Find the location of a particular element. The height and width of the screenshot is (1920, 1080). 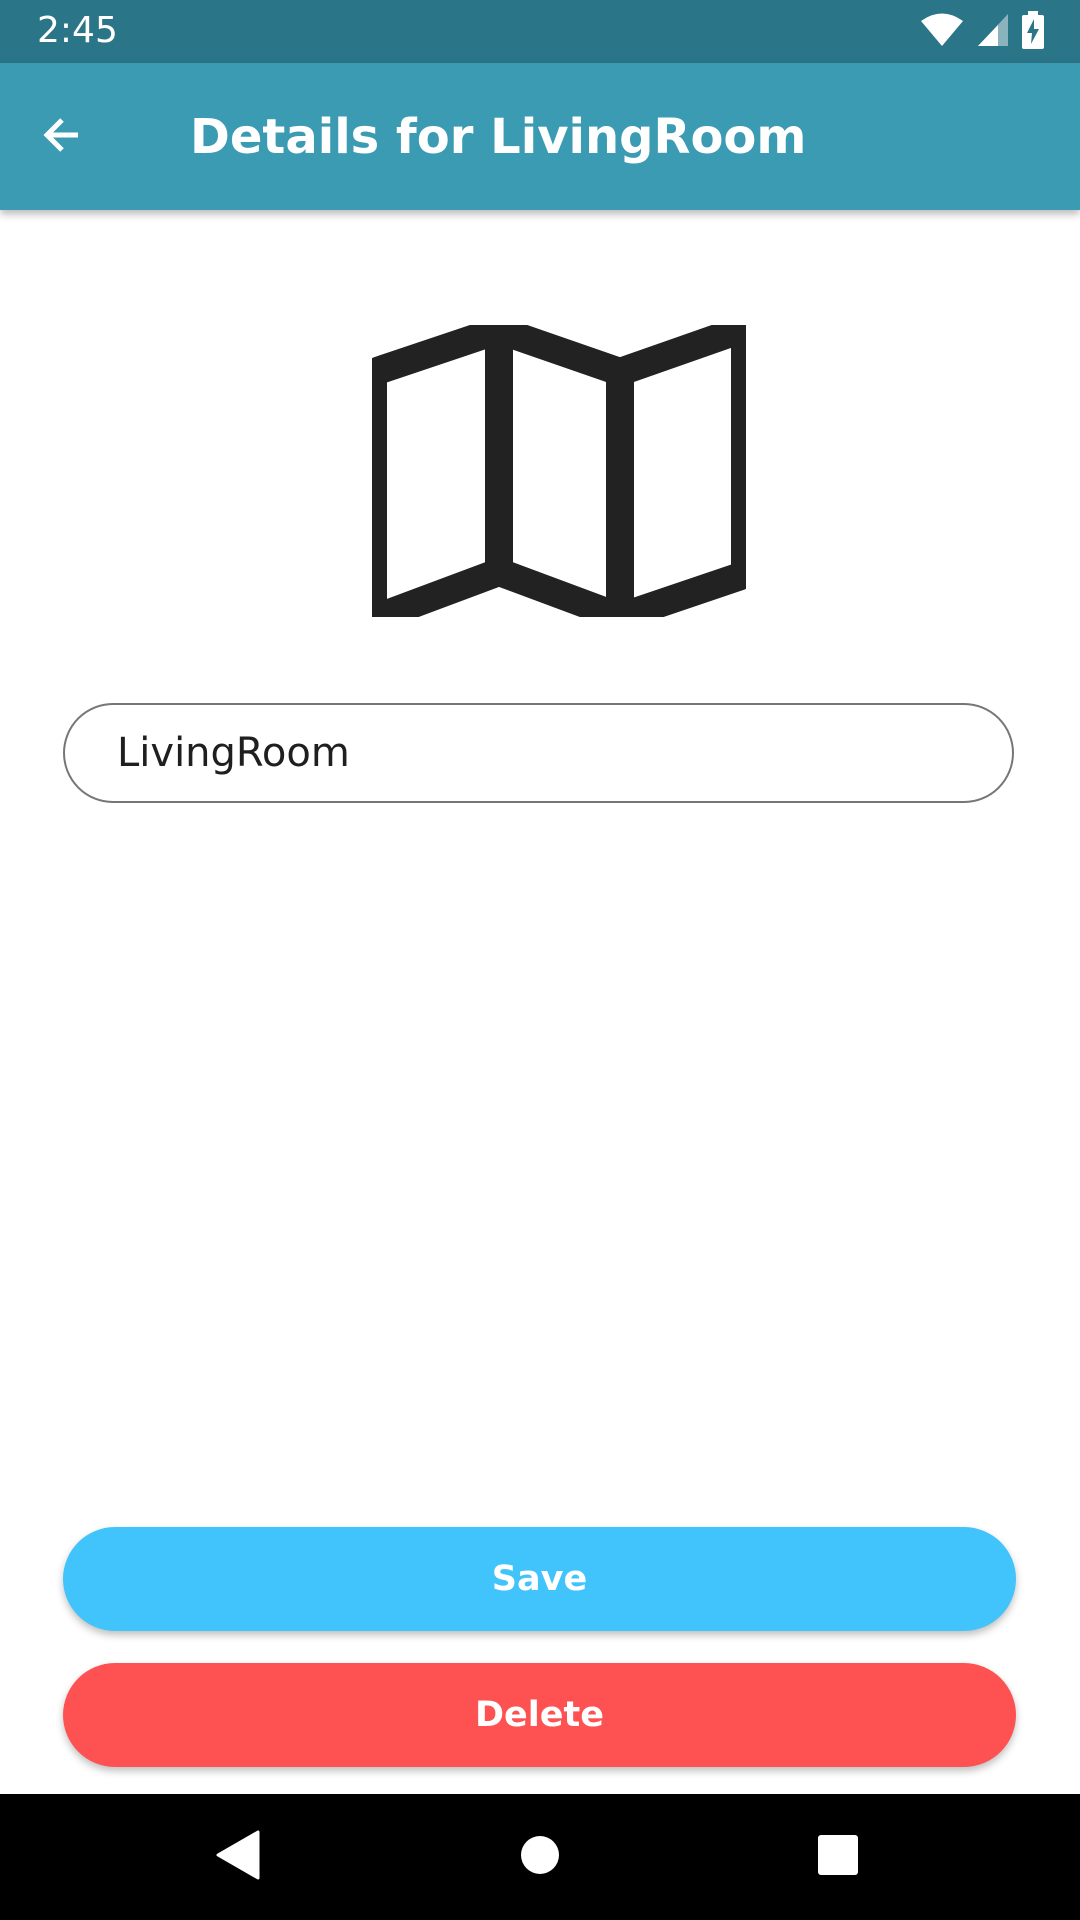

page-title: Details for LivingRoom is located at coordinates (498, 137).